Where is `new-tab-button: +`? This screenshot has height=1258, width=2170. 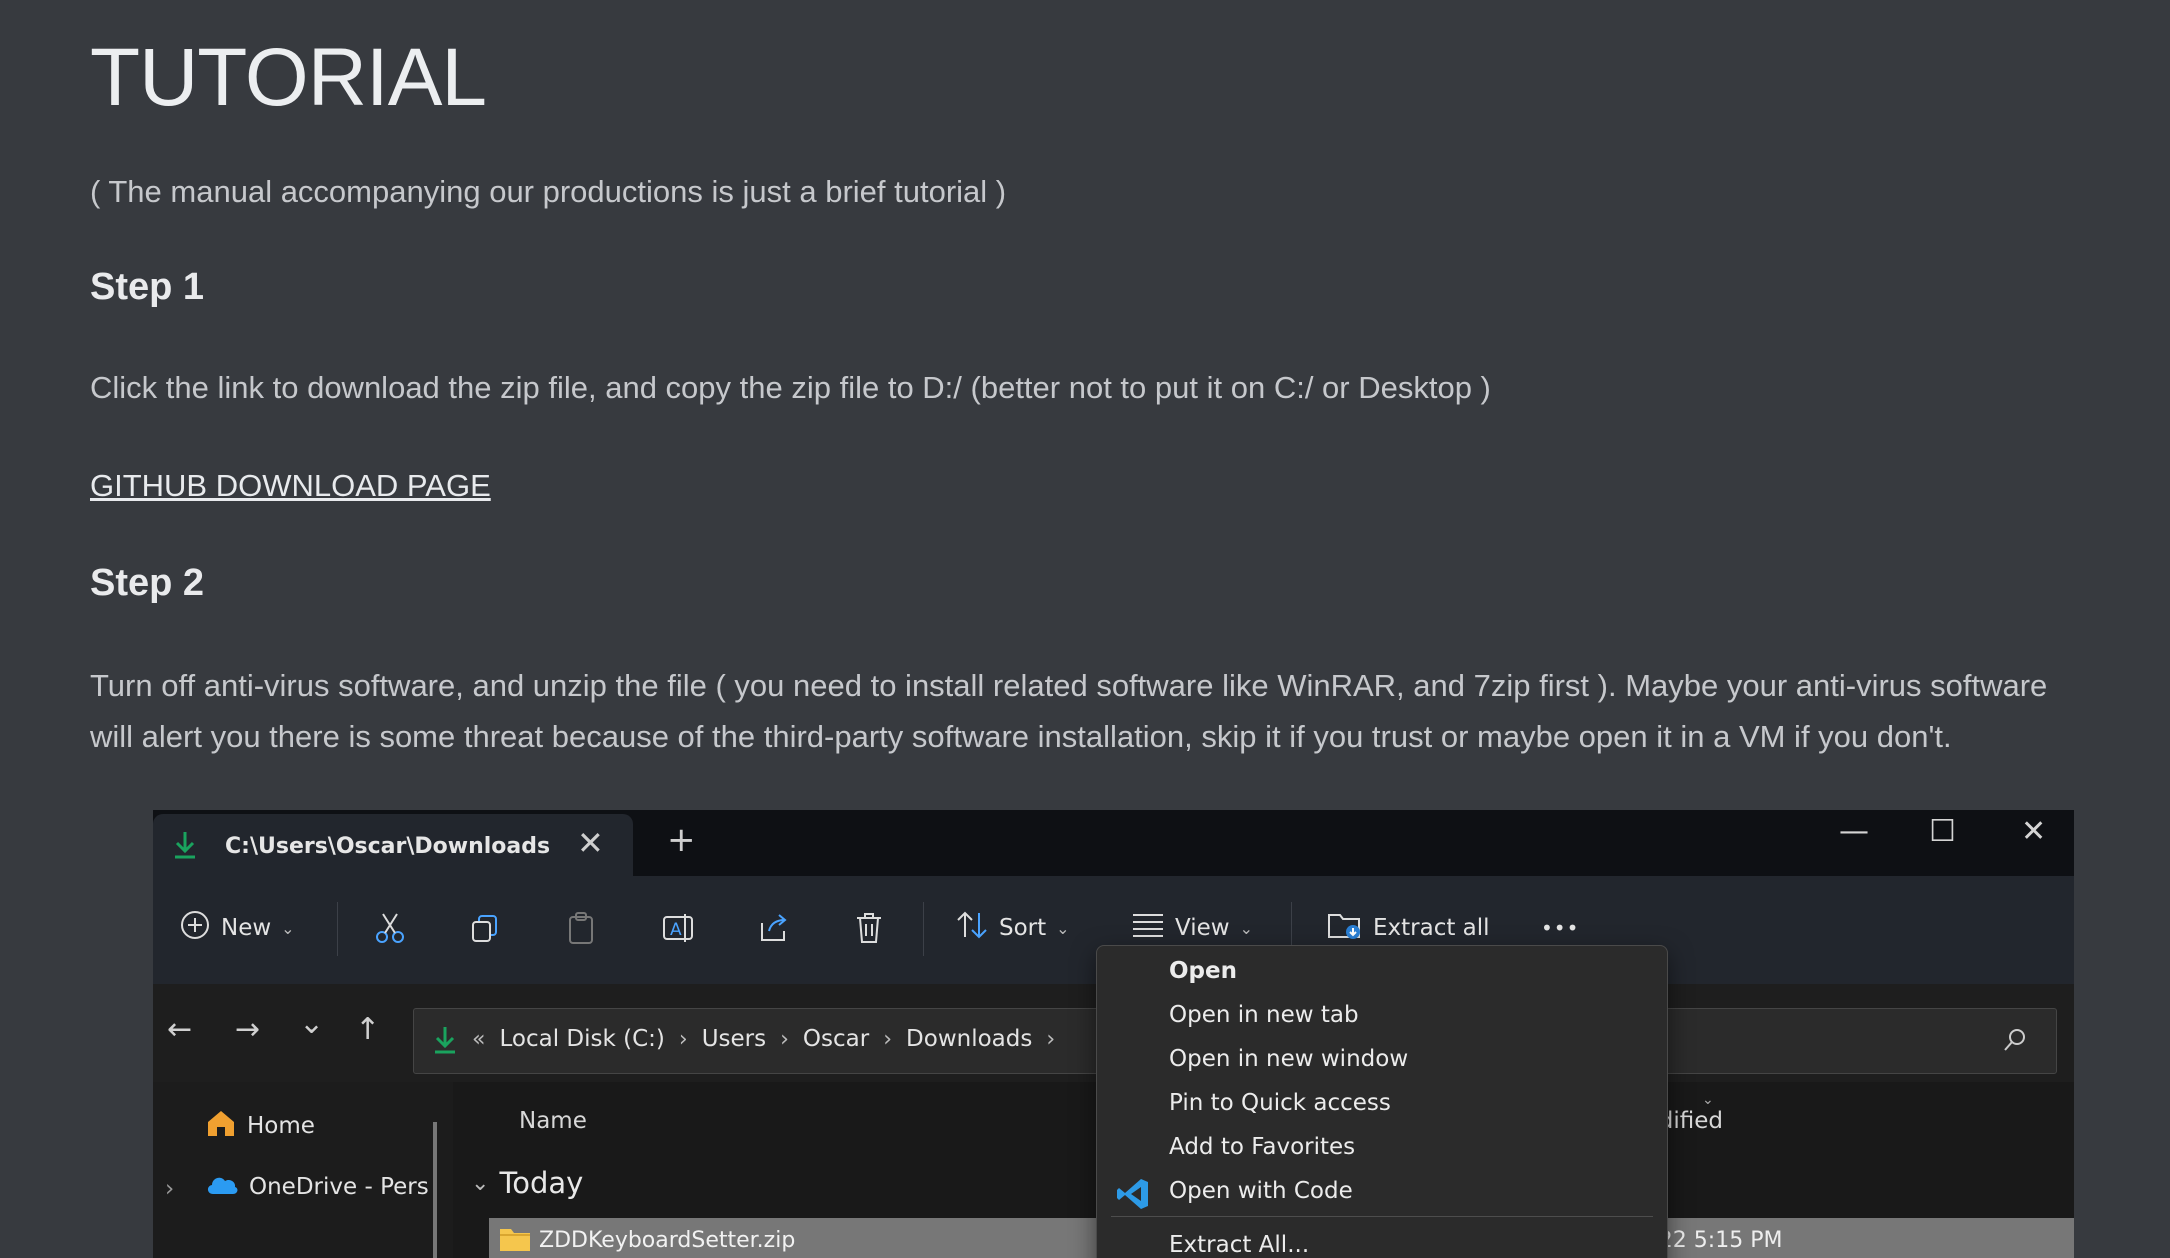
new-tab-button: + is located at coordinates (681, 840).